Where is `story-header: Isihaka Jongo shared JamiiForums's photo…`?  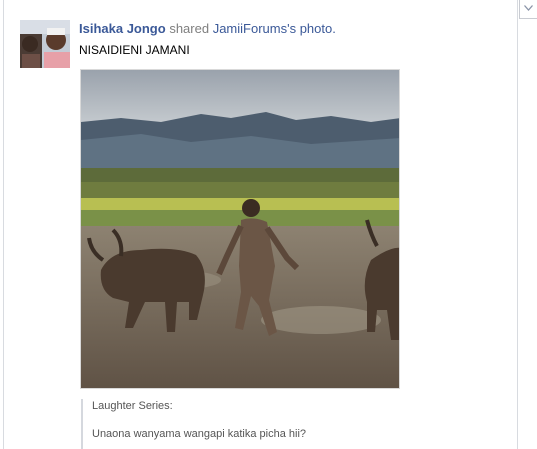
story-header: Isihaka Jongo shared JamiiForums's photo… is located at coordinates (207, 29).